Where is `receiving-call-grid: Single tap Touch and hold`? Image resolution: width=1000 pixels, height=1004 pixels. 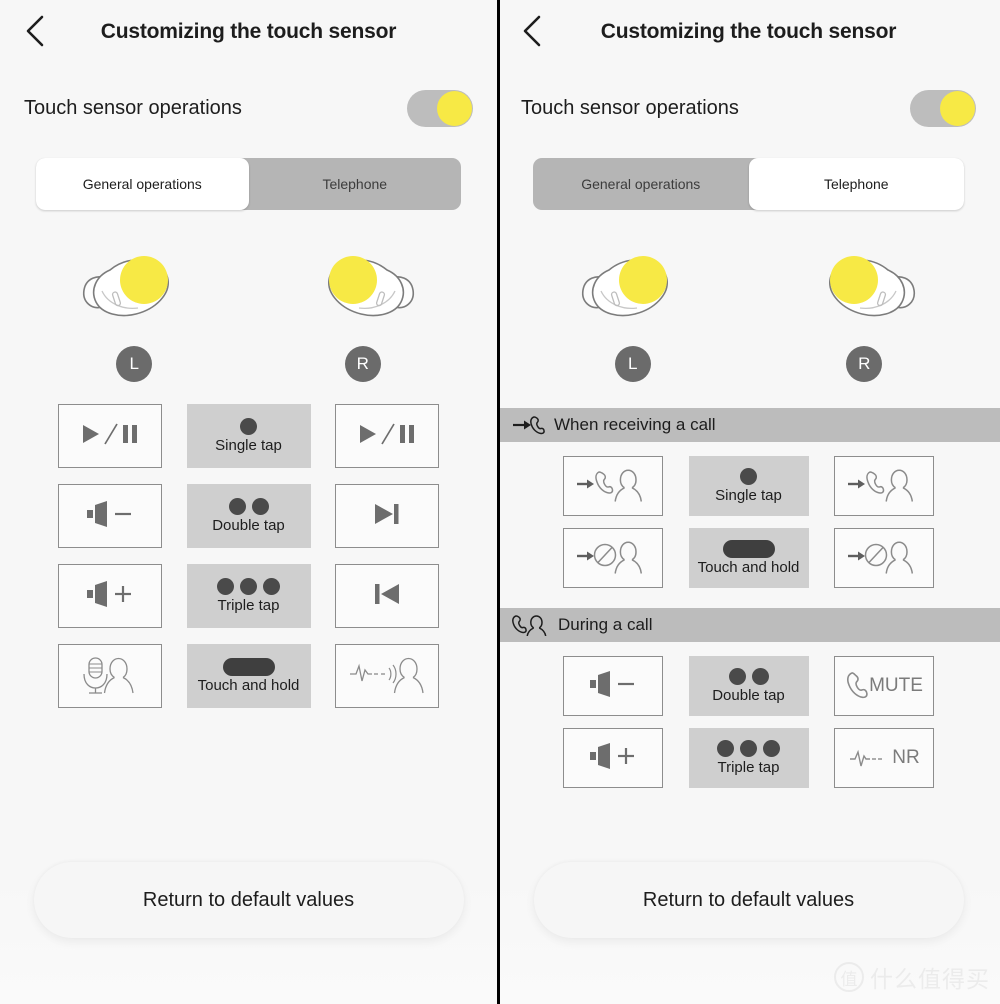
receiving-call-grid: Single tap Touch and hold is located at coordinates (748, 522).